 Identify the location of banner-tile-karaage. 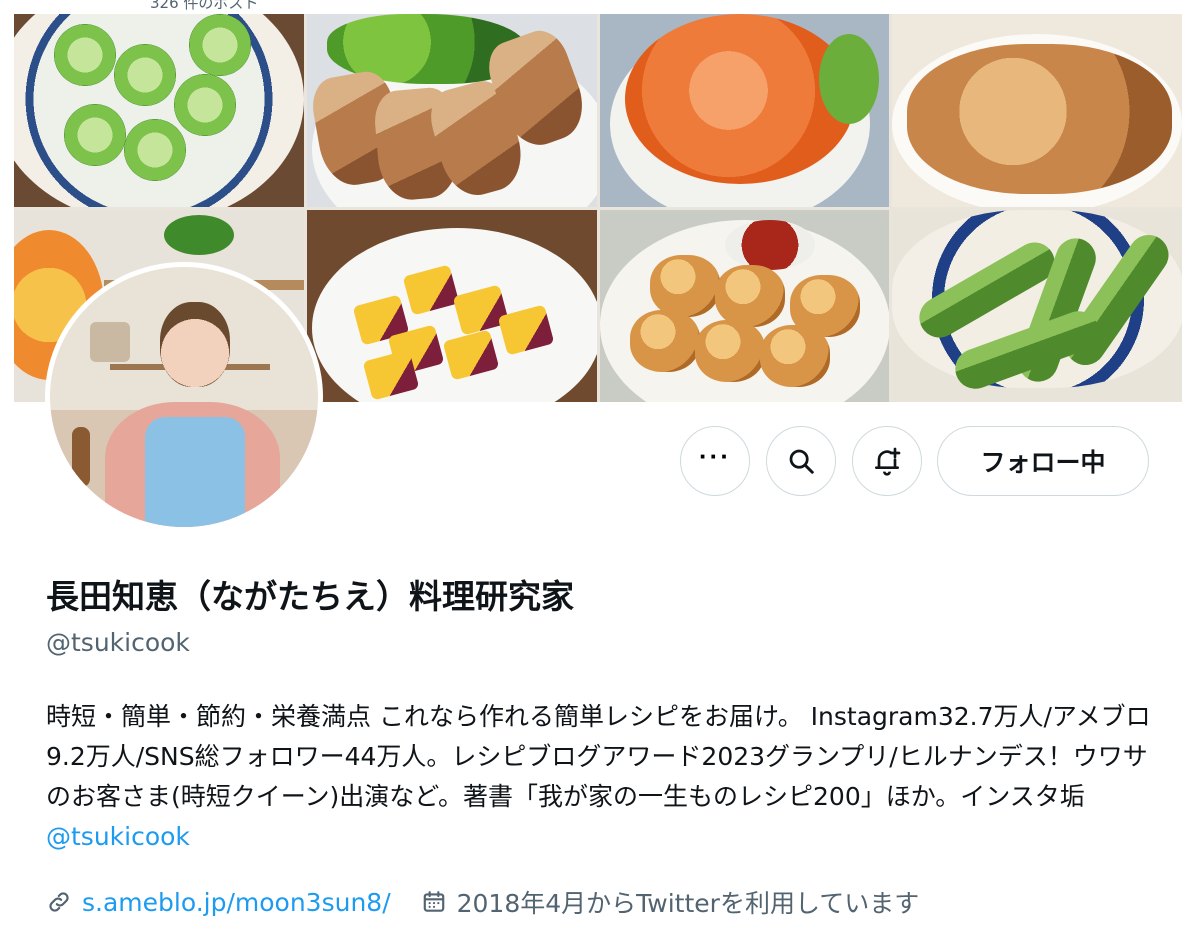
(744, 305).